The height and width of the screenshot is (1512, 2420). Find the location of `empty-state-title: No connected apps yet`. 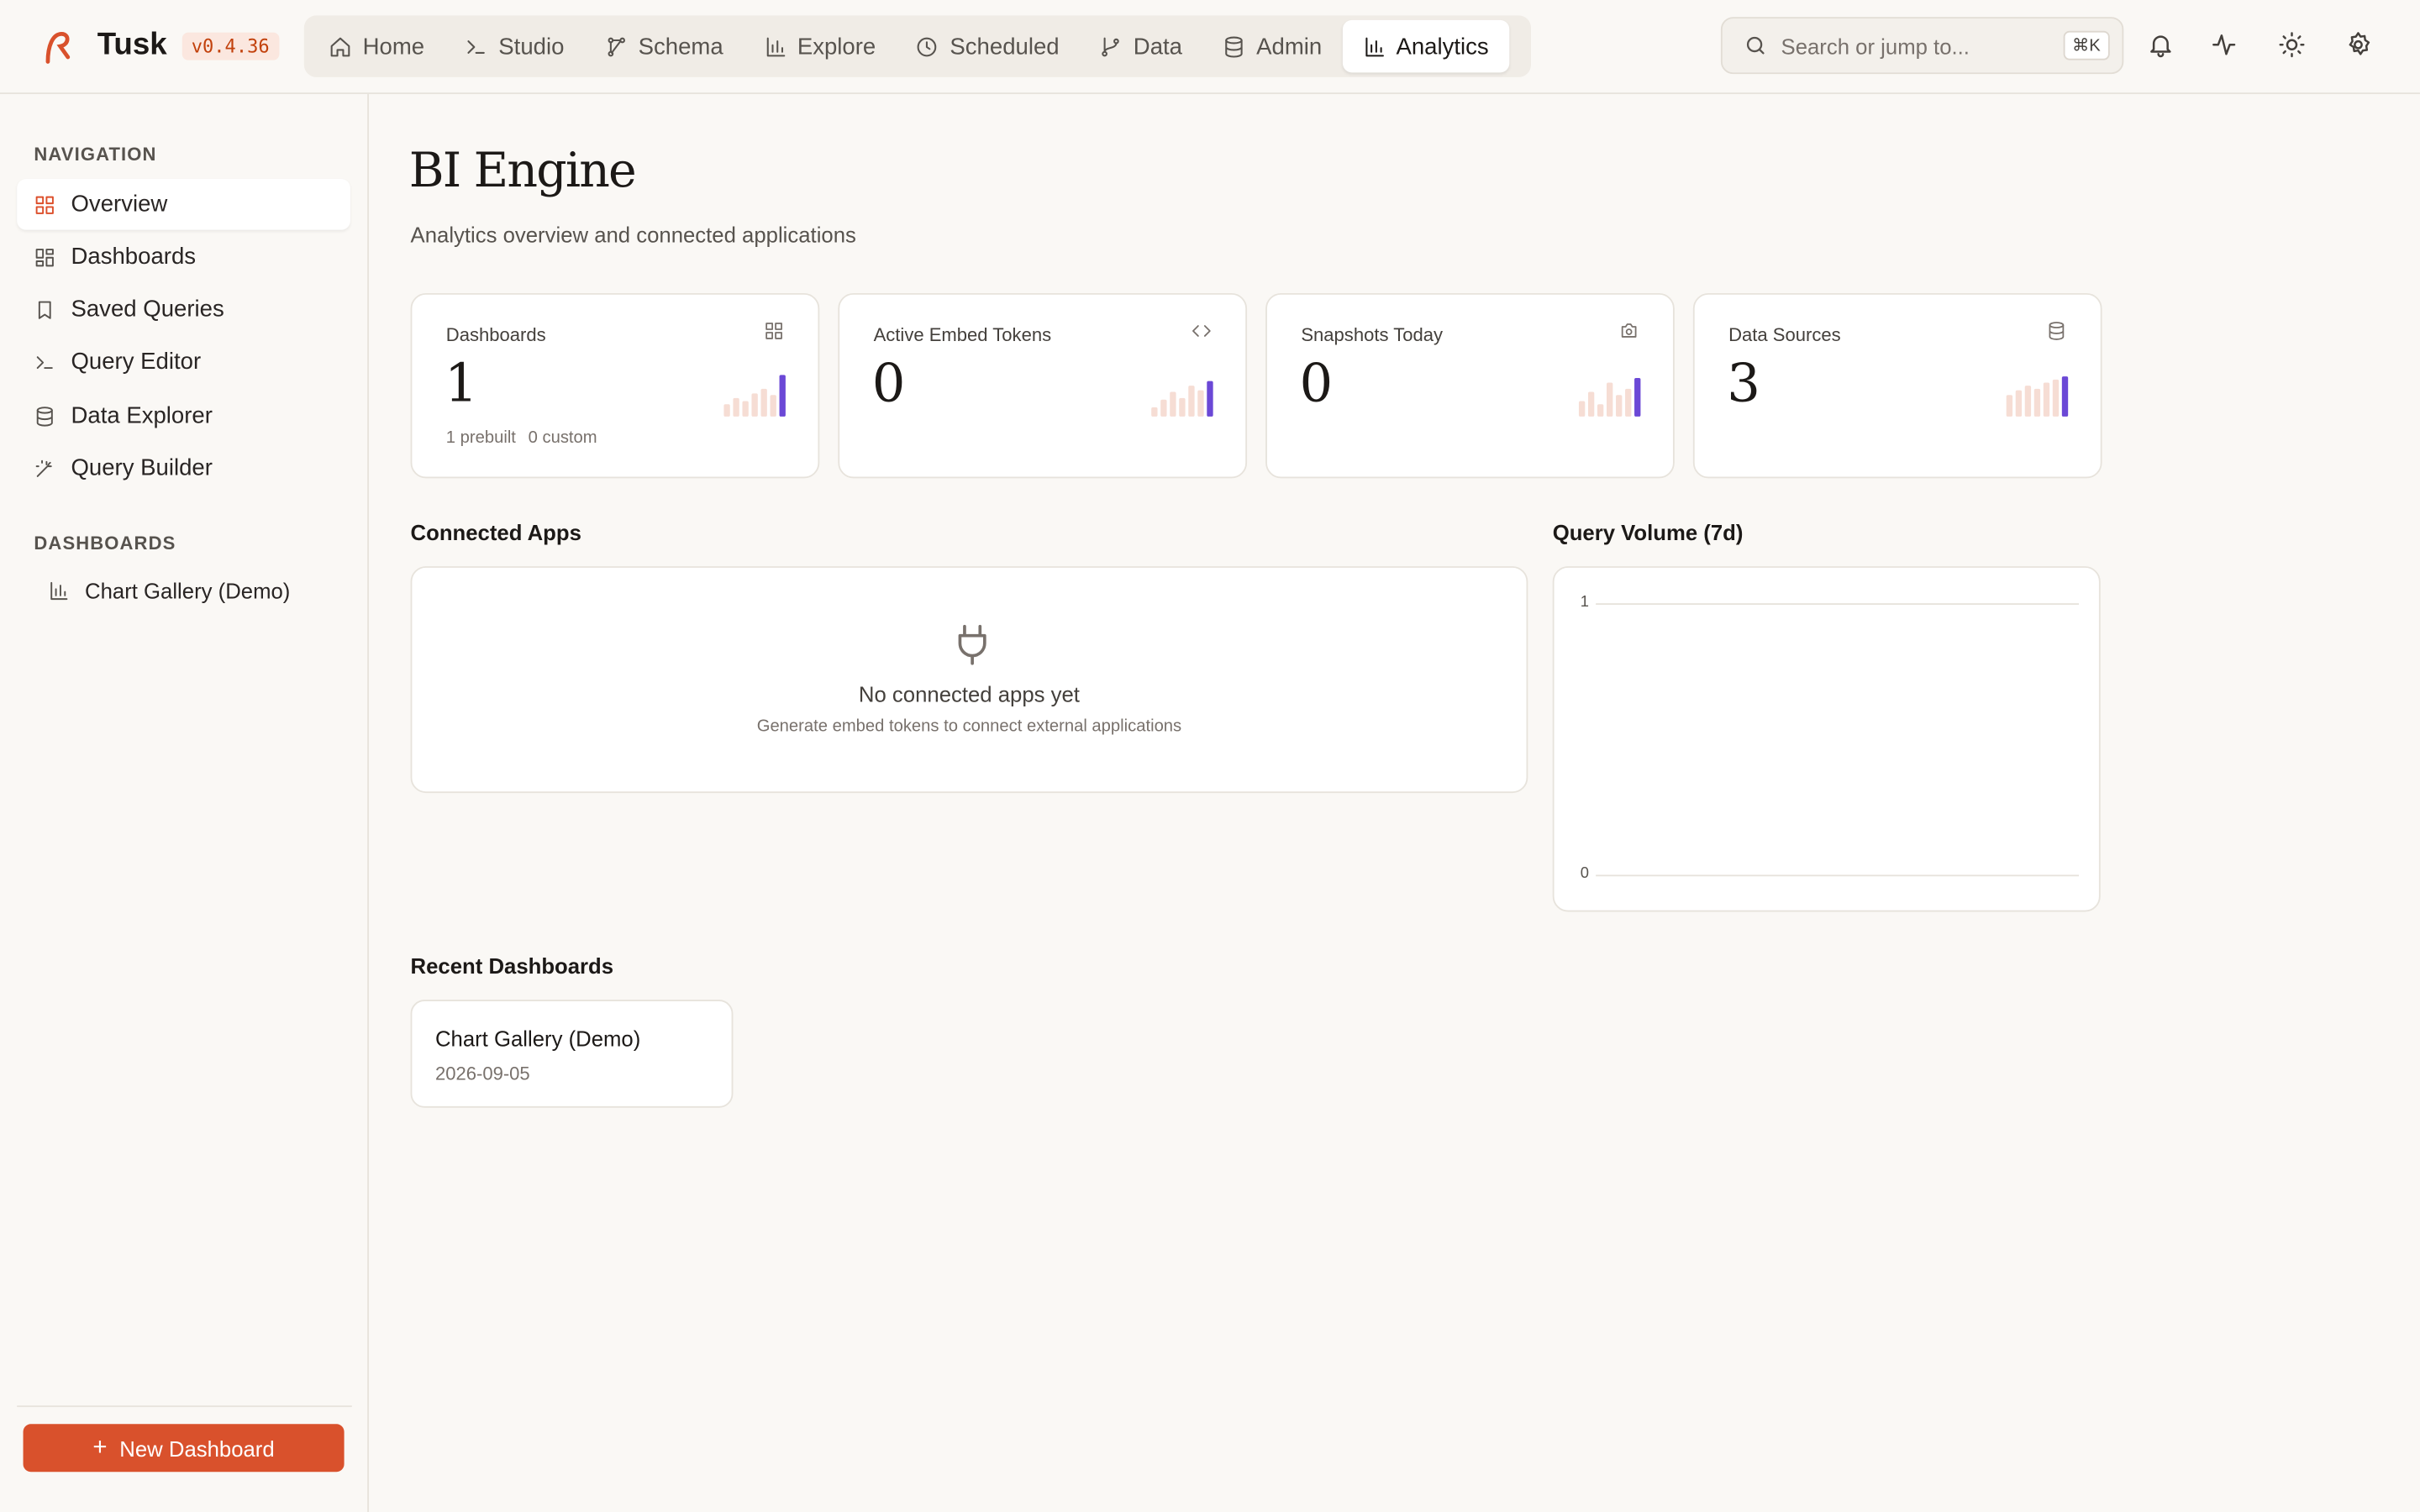

empty-state-title: No connected apps yet is located at coordinates (969, 694).